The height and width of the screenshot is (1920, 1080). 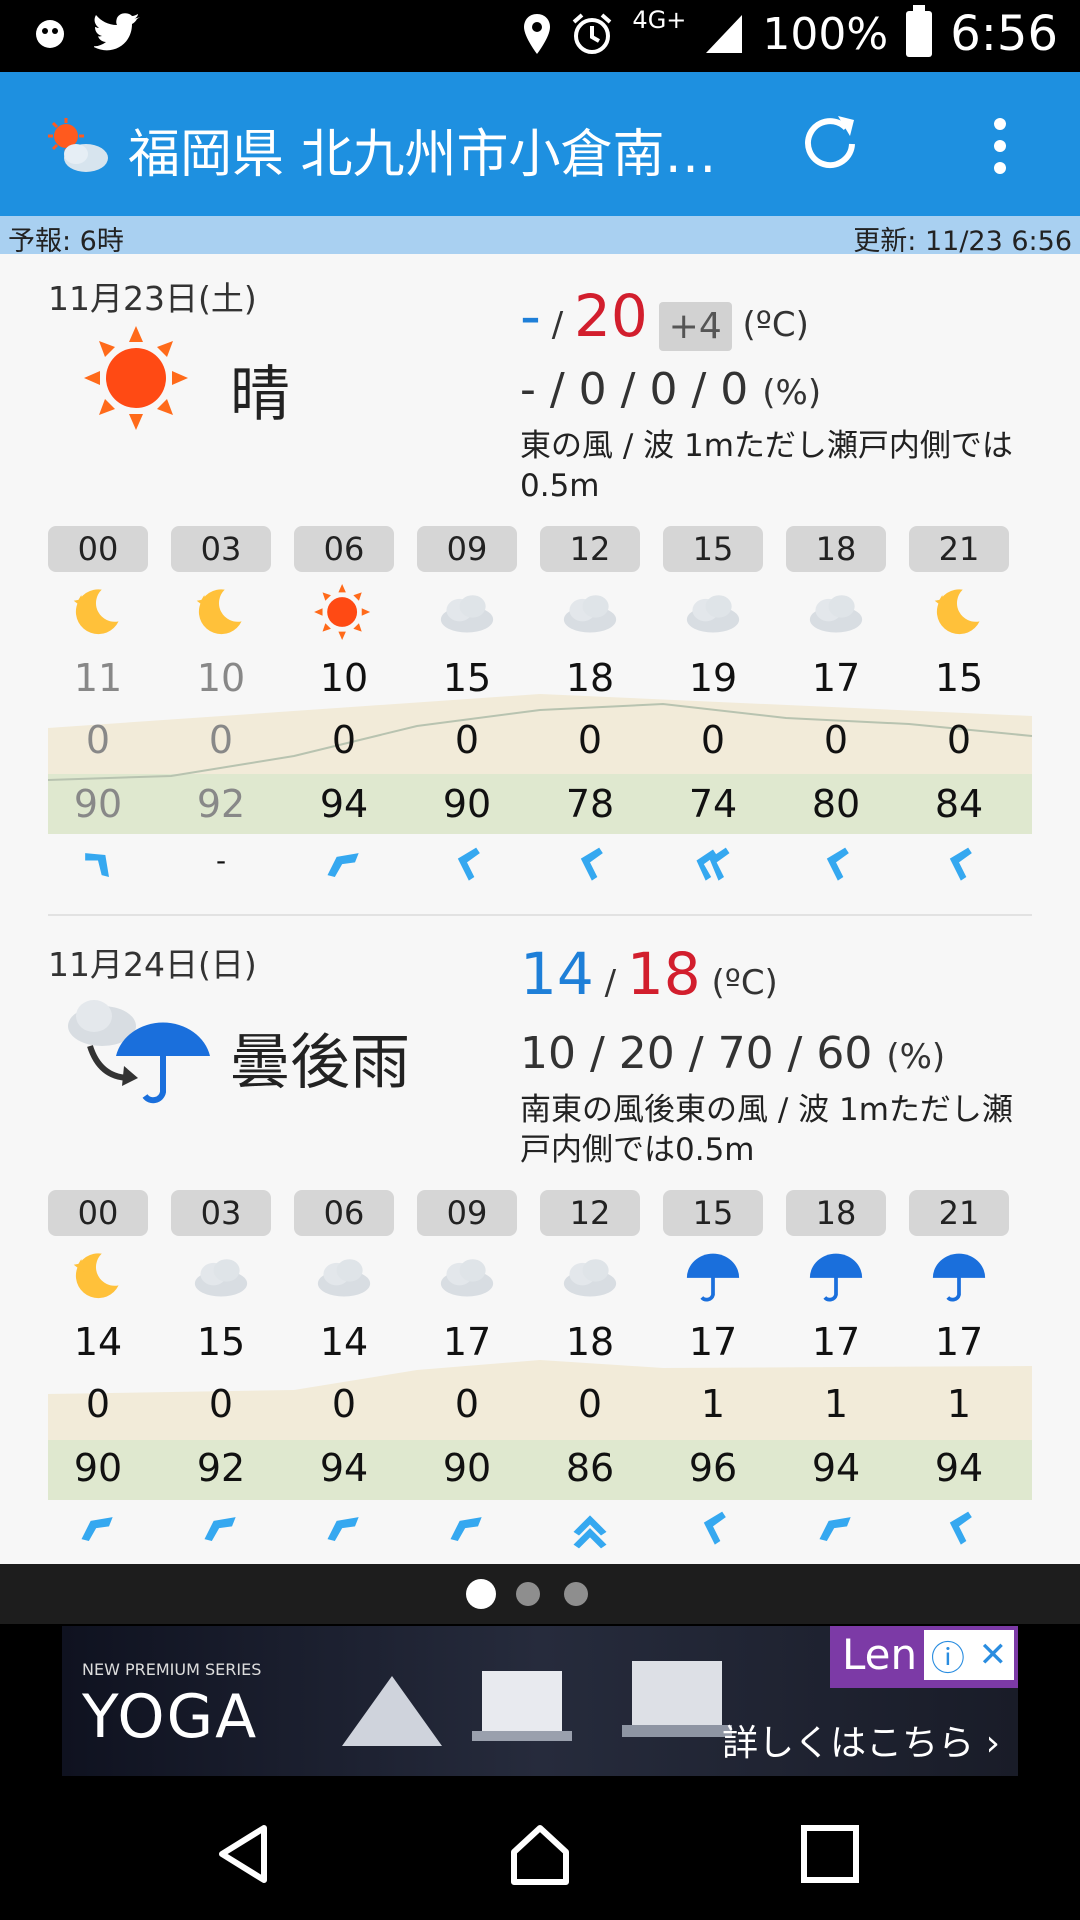 I want to click on refresh-icon, so click(x=830, y=142).